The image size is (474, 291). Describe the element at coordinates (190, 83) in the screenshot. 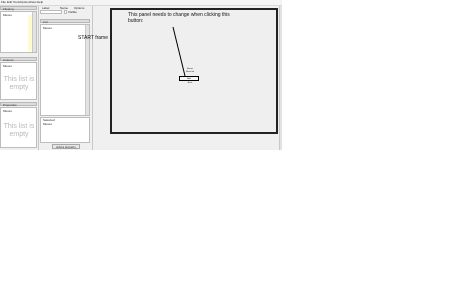

I see `mini-line4: Back` at that location.